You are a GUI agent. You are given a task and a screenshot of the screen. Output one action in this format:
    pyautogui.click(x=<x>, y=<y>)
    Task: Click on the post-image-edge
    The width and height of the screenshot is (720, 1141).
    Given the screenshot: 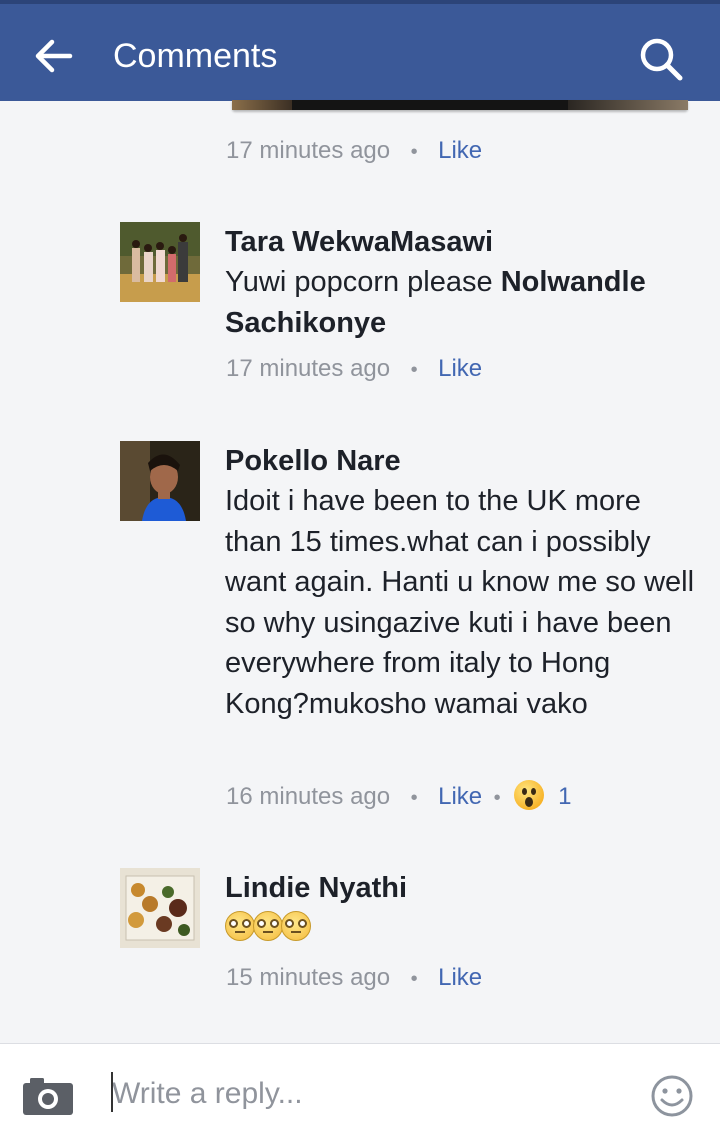 What is the action you would take?
    pyautogui.click(x=460, y=105)
    